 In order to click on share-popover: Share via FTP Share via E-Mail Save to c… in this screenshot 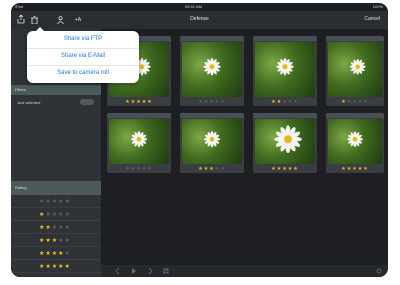, I will do `click(83, 55)`.